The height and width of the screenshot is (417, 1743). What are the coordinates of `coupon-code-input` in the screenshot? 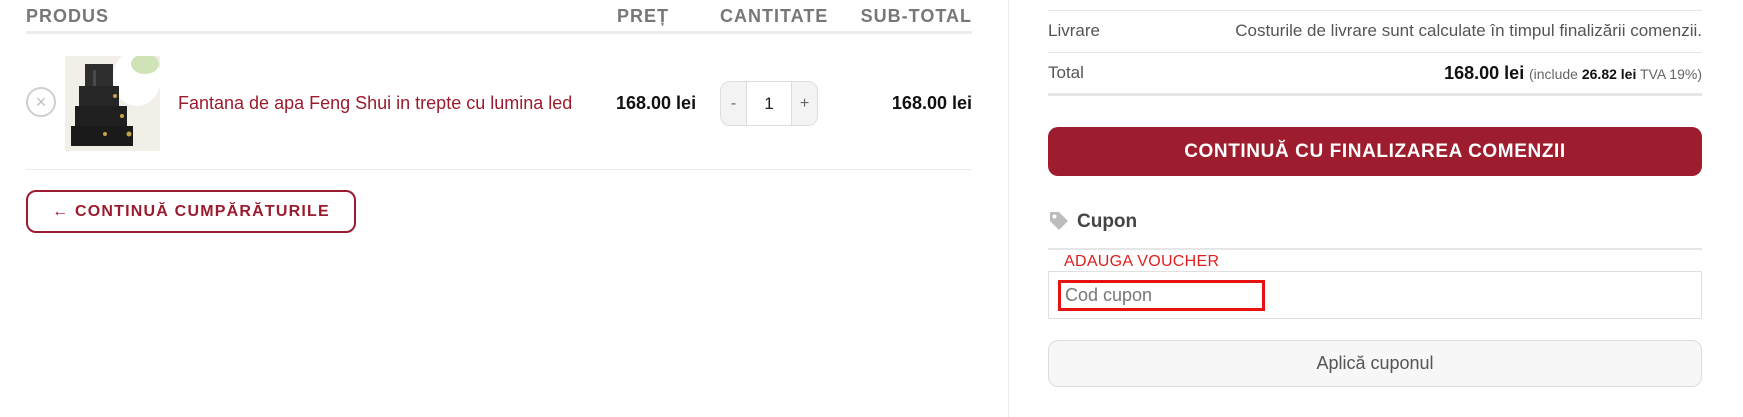 It's located at (1161, 295).